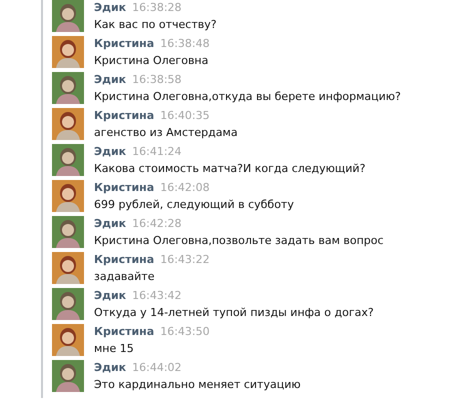 The width and height of the screenshot is (456, 403). I want to click on message-text: Это кардинально меняет ситуацию, so click(197, 384).